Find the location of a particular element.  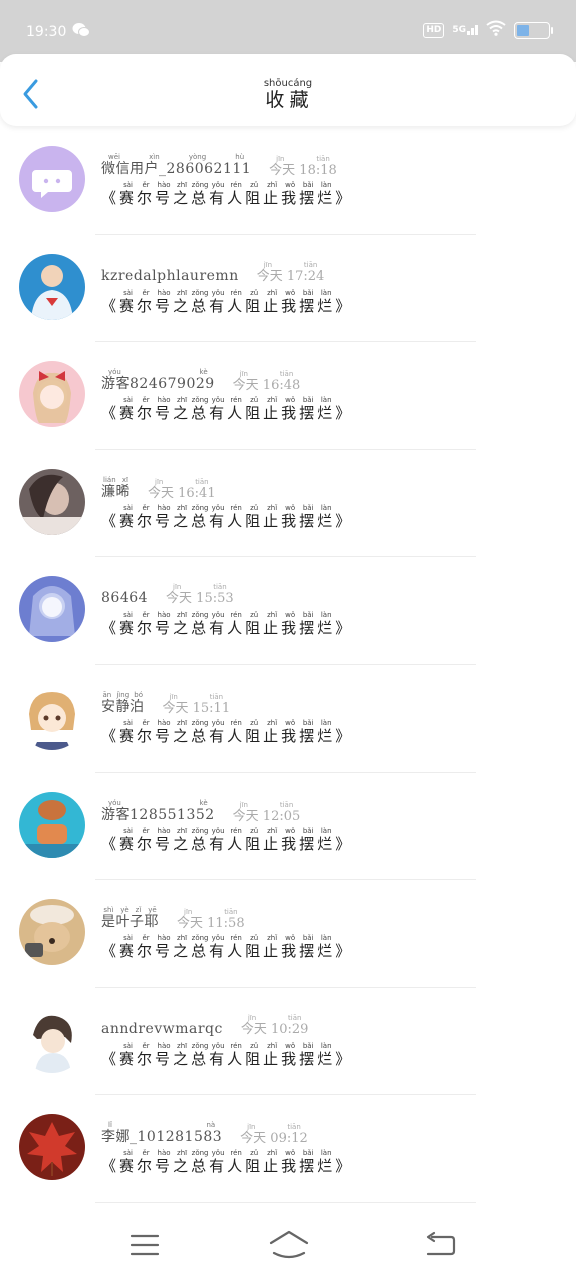

username: 游客128551352yóu kè is located at coordinates (158, 810).